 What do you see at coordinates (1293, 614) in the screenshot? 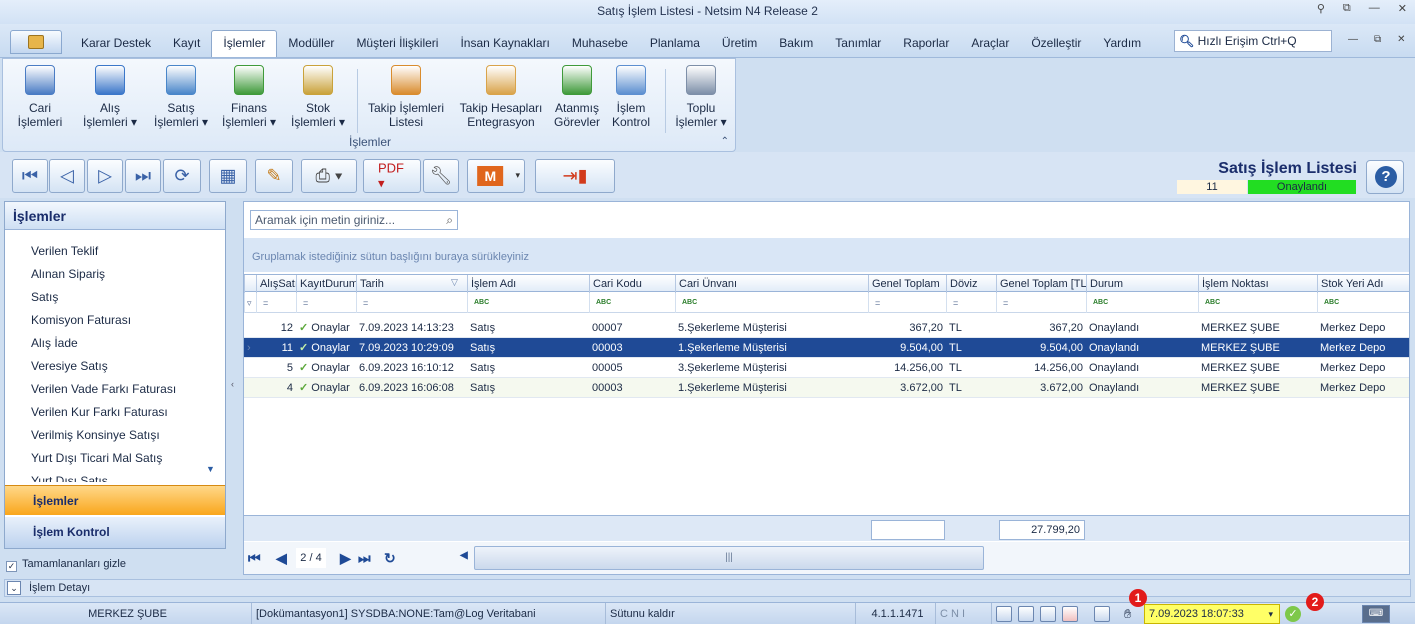
I see `ok-check-icon: ✓` at bounding box center [1293, 614].